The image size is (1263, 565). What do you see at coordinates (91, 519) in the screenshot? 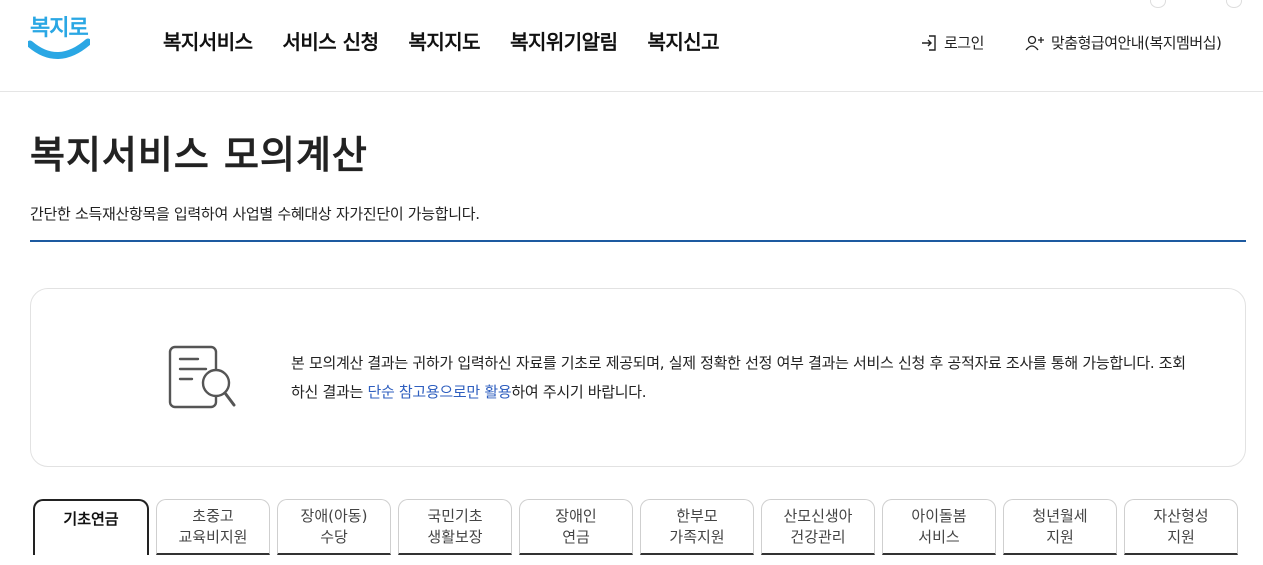
I see `tab-label: 기초연금` at bounding box center [91, 519].